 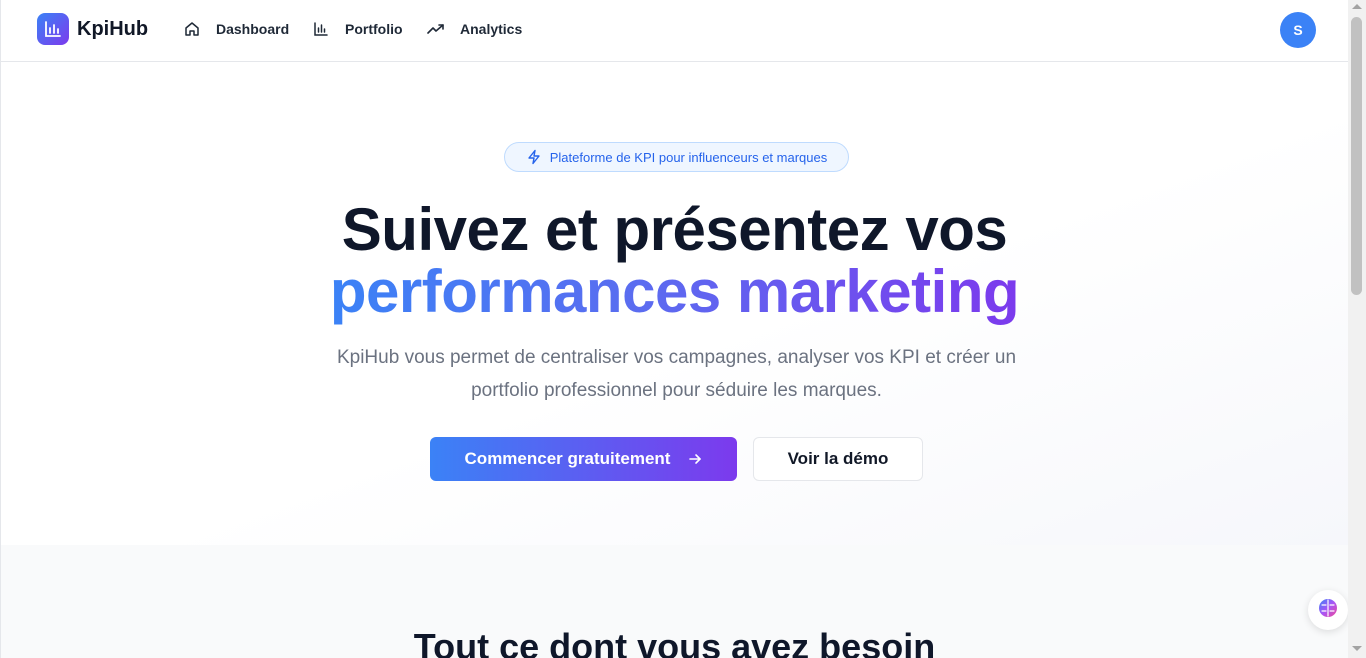 What do you see at coordinates (1357, 329) in the screenshot?
I see `vertical-scrollbar` at bounding box center [1357, 329].